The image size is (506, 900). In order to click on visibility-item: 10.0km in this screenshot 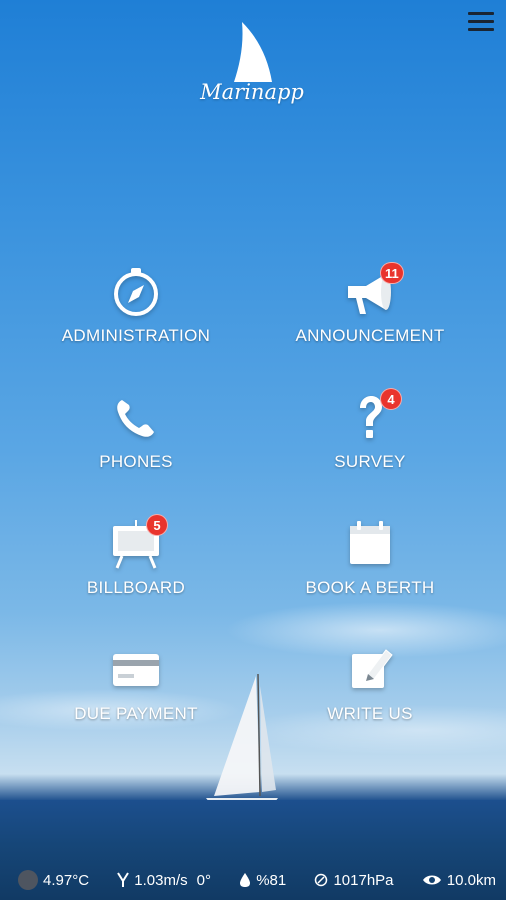, I will do `click(459, 880)`.